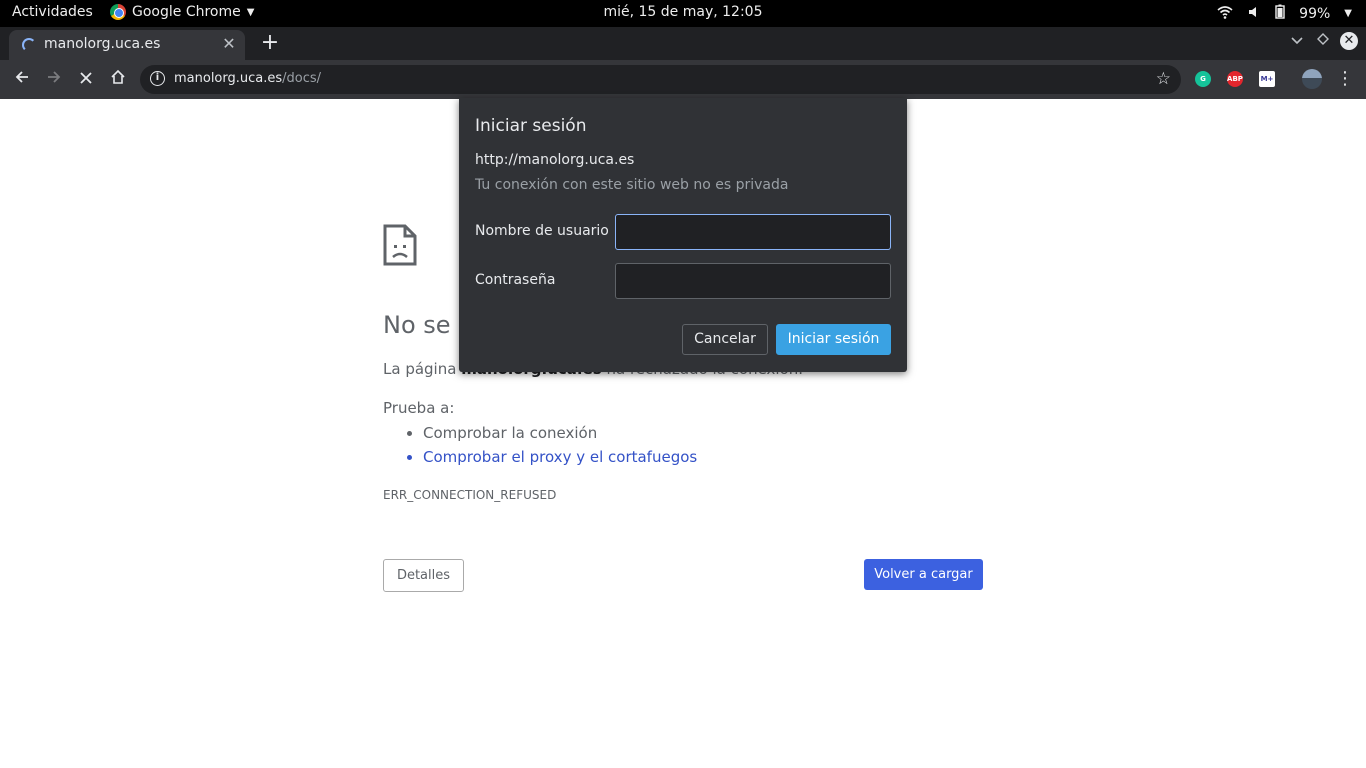  I want to click on tab-title: manolorg.uca.es, so click(102, 44).